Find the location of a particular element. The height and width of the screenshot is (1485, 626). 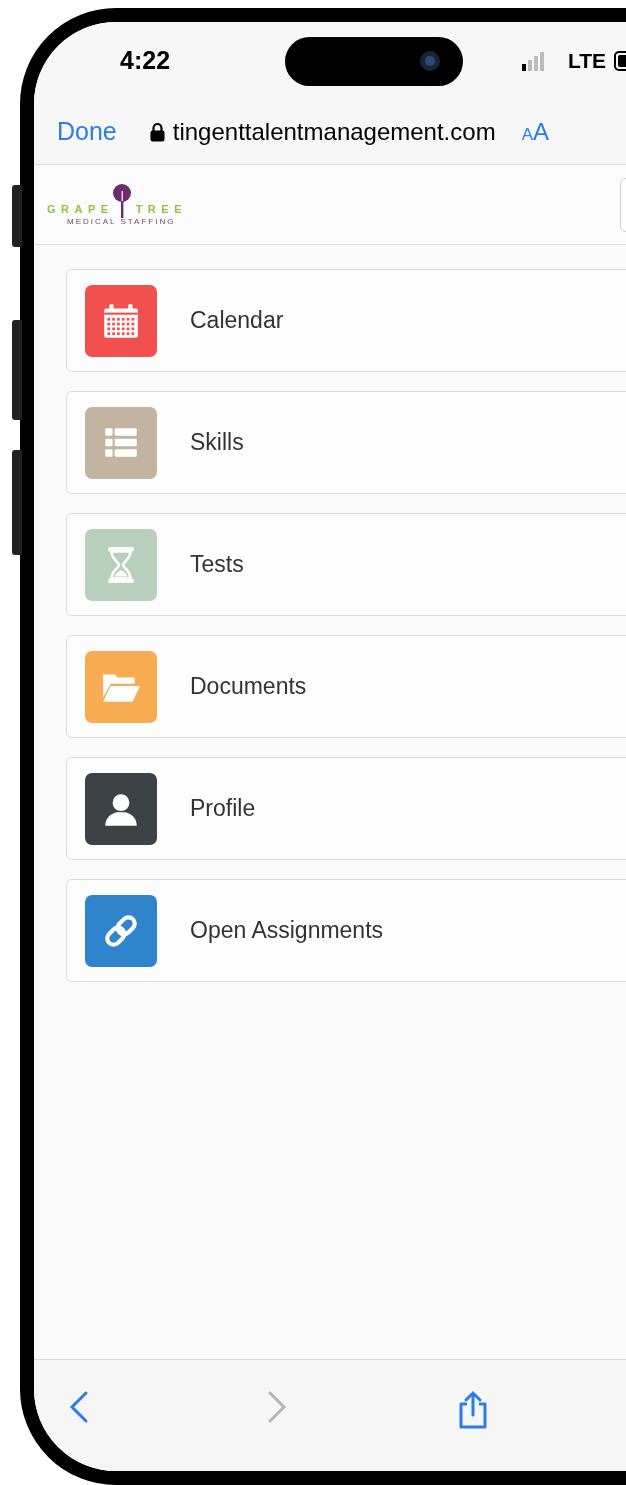

menu-label: Open Assignments is located at coordinates (287, 931).